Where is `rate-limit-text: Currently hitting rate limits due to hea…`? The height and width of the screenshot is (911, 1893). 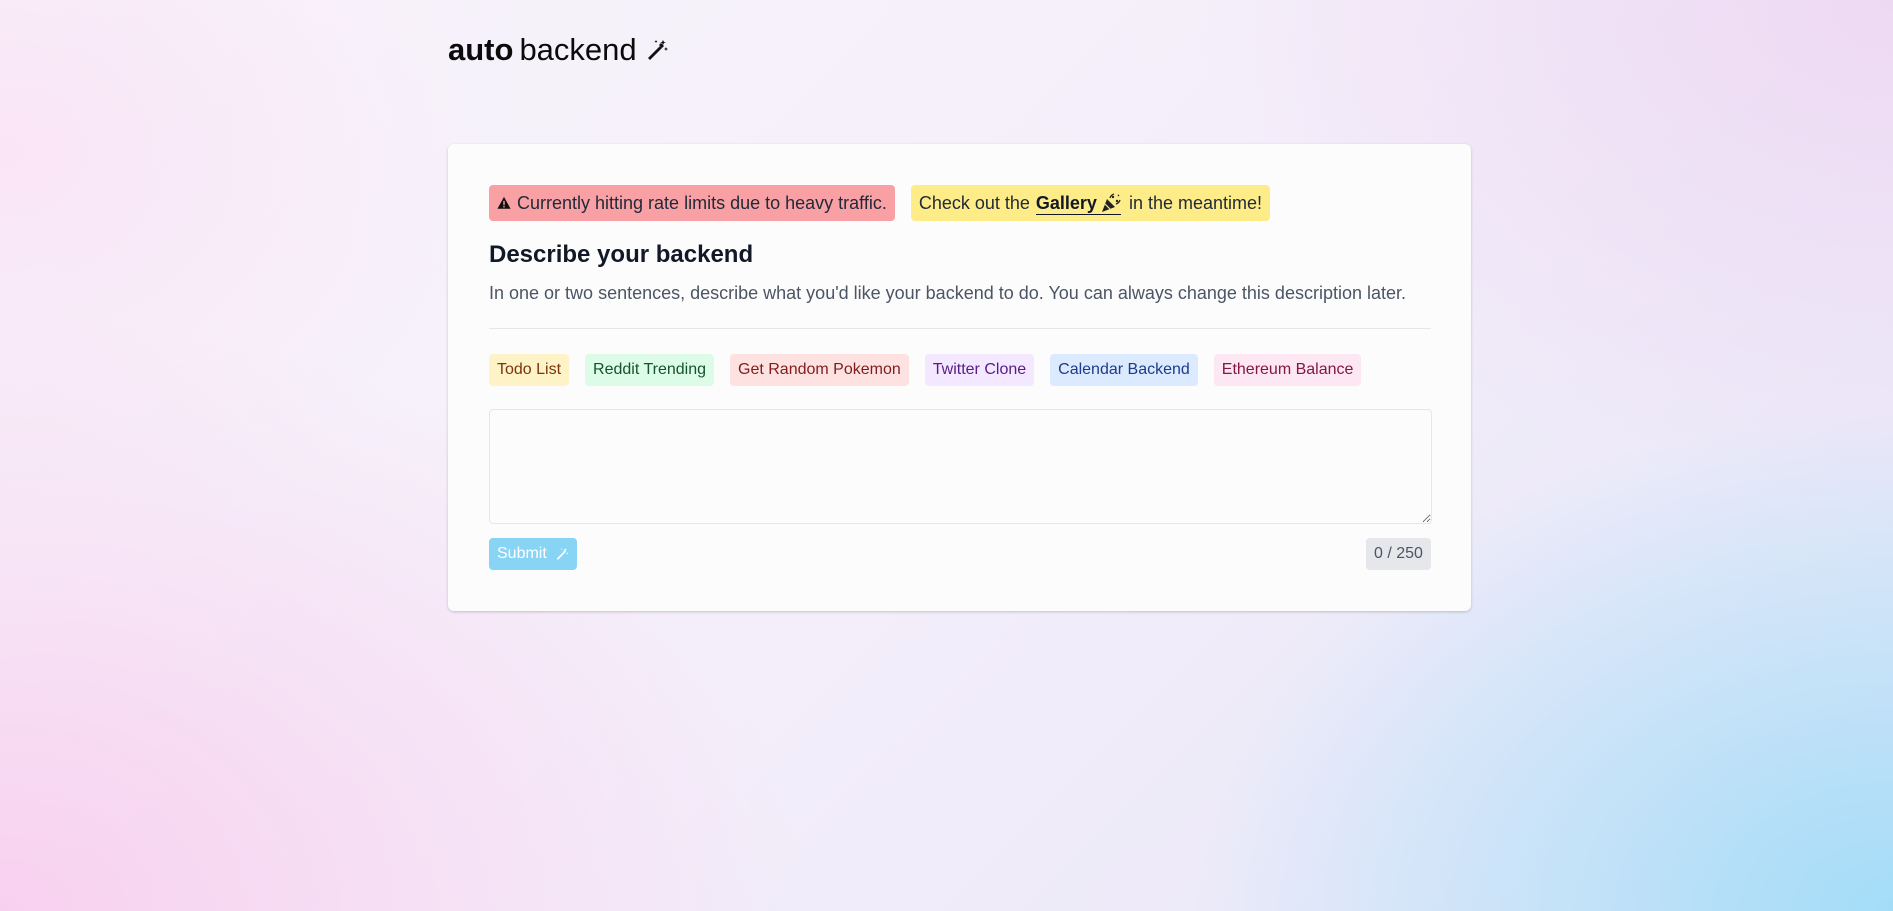 rate-limit-text: Currently hitting rate limits due to hea… is located at coordinates (702, 202).